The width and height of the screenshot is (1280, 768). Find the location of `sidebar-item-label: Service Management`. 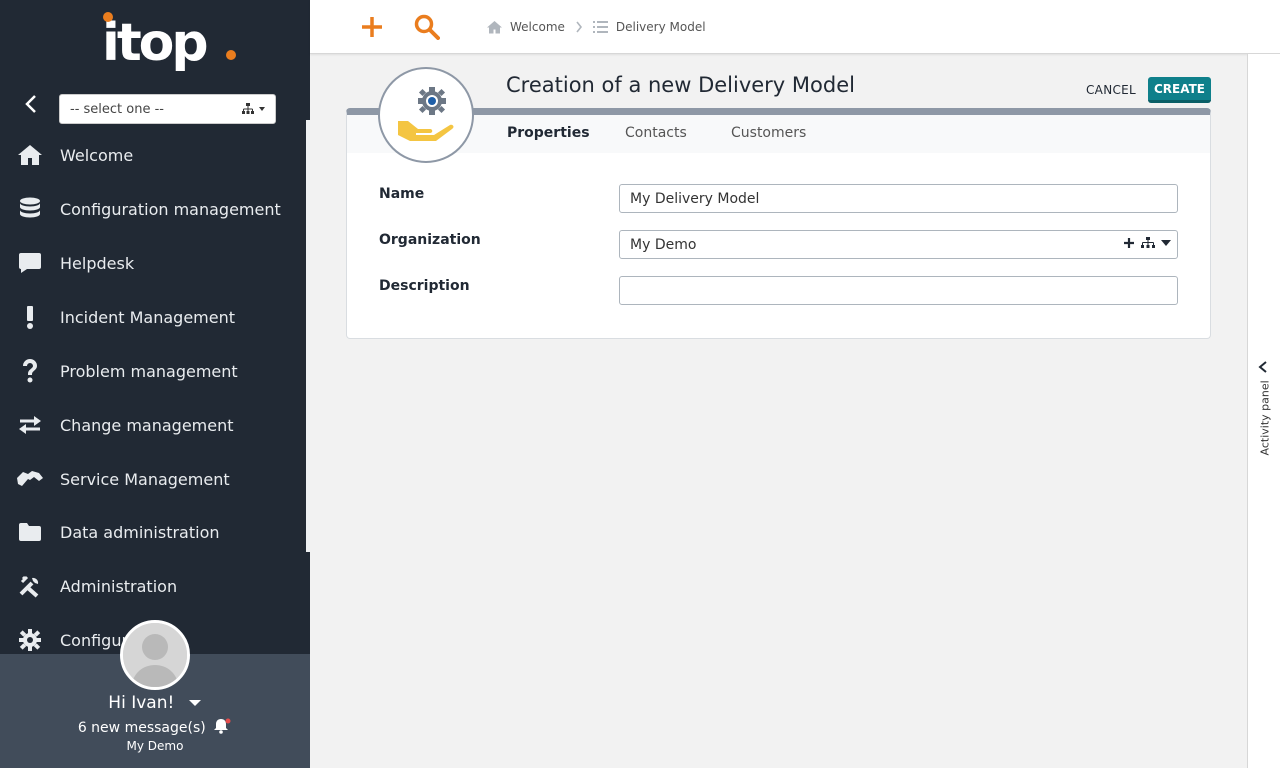

sidebar-item-label: Service Management is located at coordinates (145, 479).